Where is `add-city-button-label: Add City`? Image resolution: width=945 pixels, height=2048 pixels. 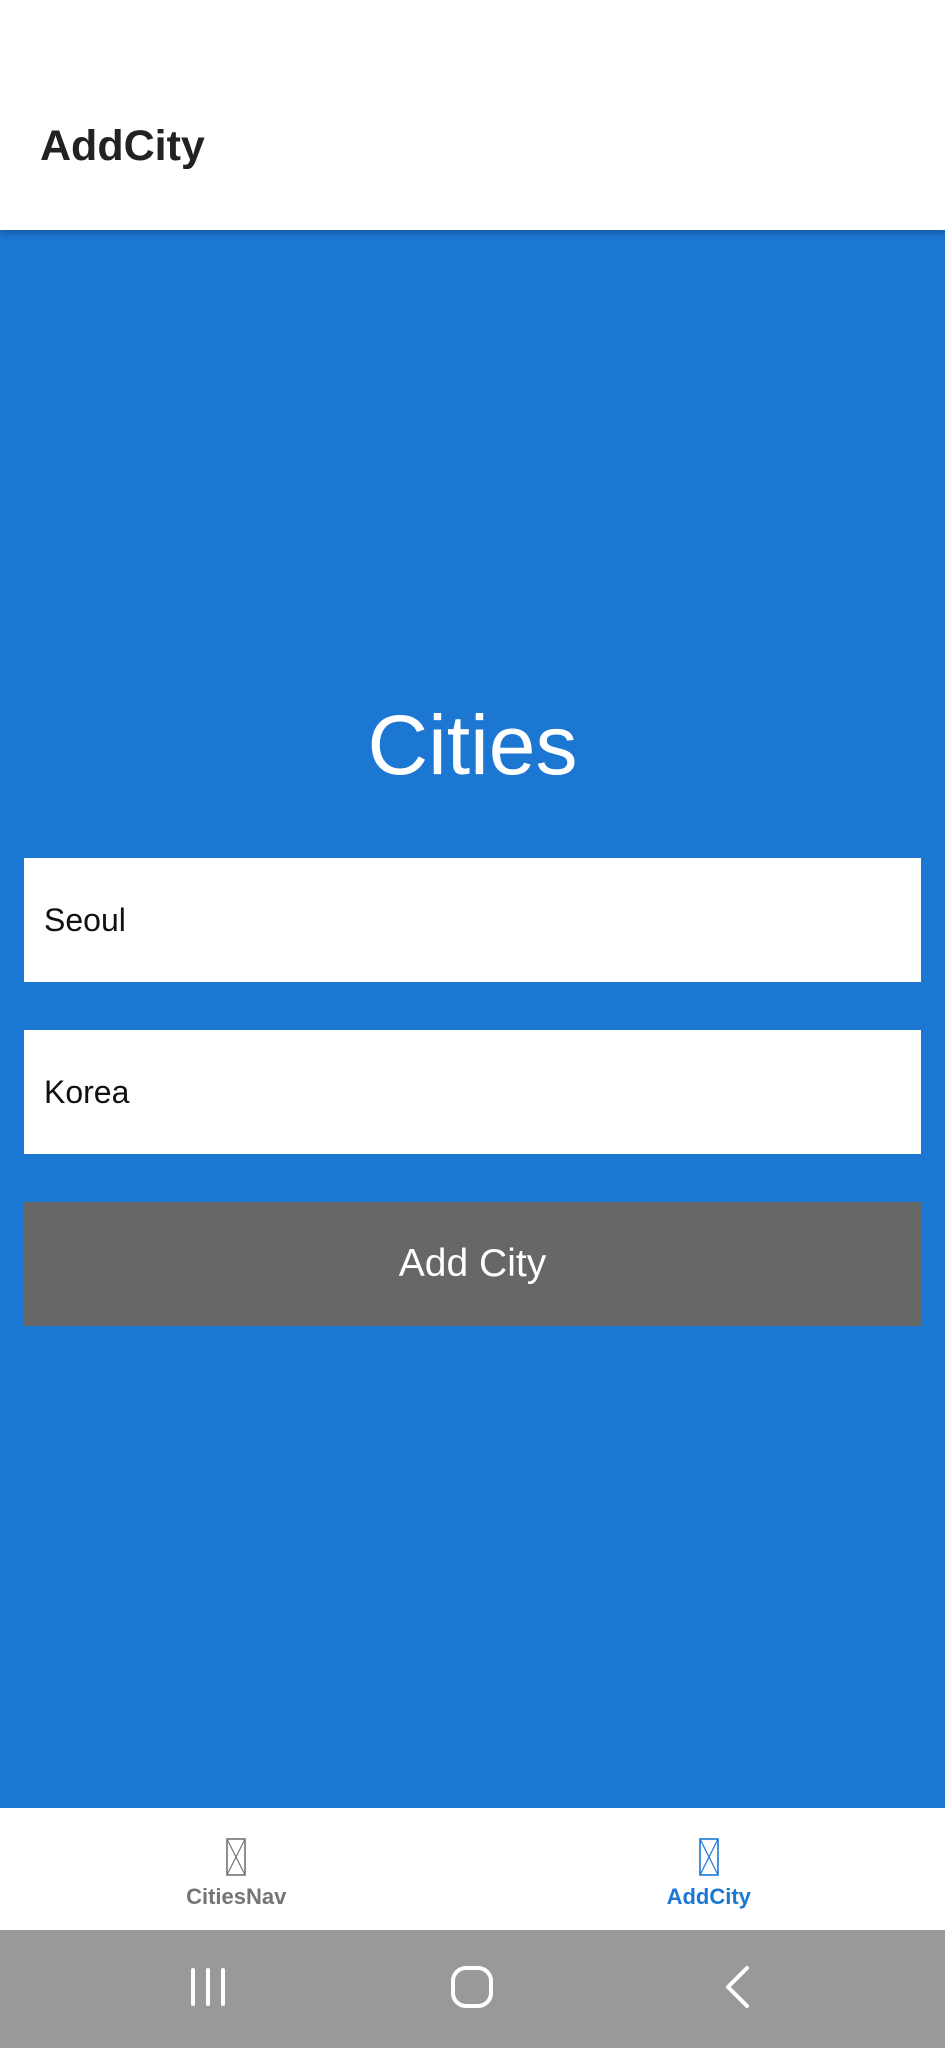
add-city-button-label: Add City is located at coordinates (472, 1263).